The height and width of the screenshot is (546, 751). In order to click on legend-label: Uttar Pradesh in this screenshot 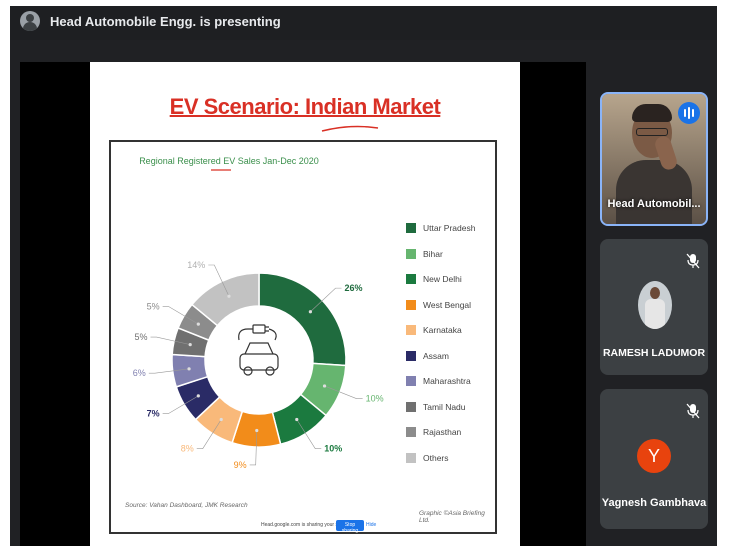, I will do `click(449, 228)`.